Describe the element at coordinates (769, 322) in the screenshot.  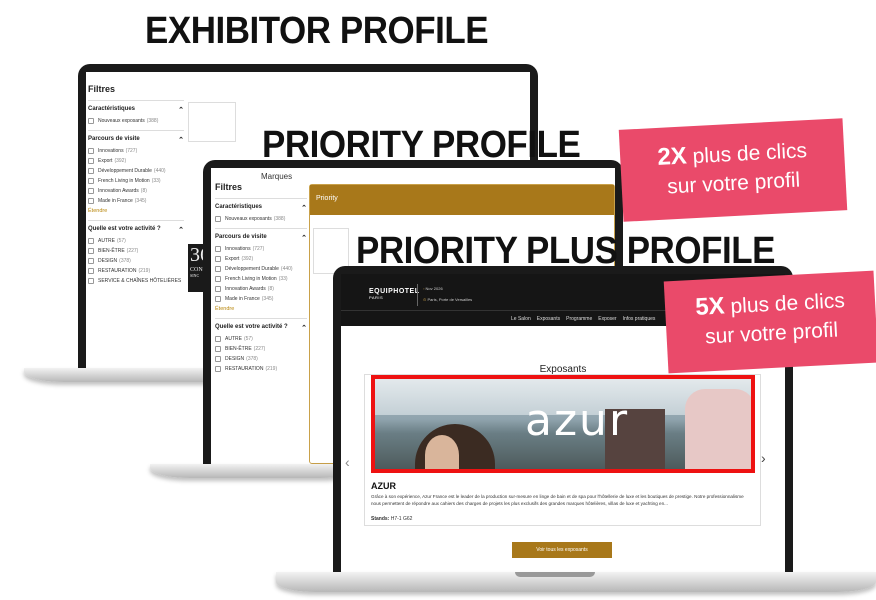
I see `priority-plus-badge: 5X plus de clics sur votre profil` at that location.